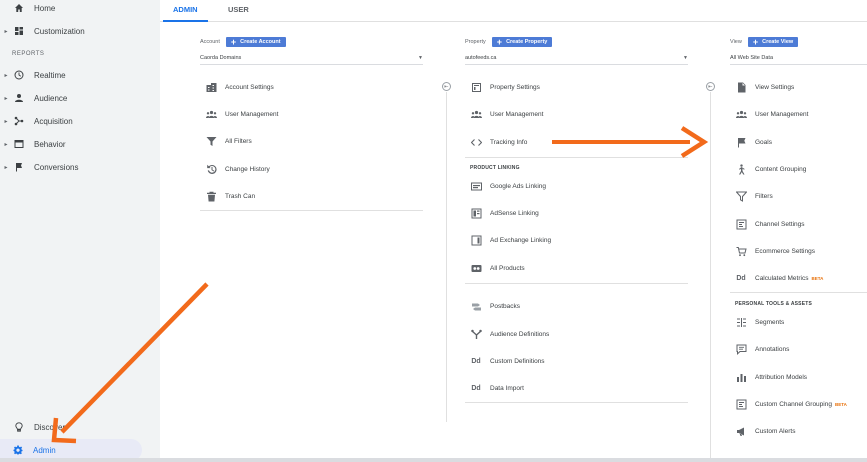 This screenshot has height=462, width=867. I want to click on calculated-metrics-link: Dd Calculated Metrics BETA, so click(779, 278).